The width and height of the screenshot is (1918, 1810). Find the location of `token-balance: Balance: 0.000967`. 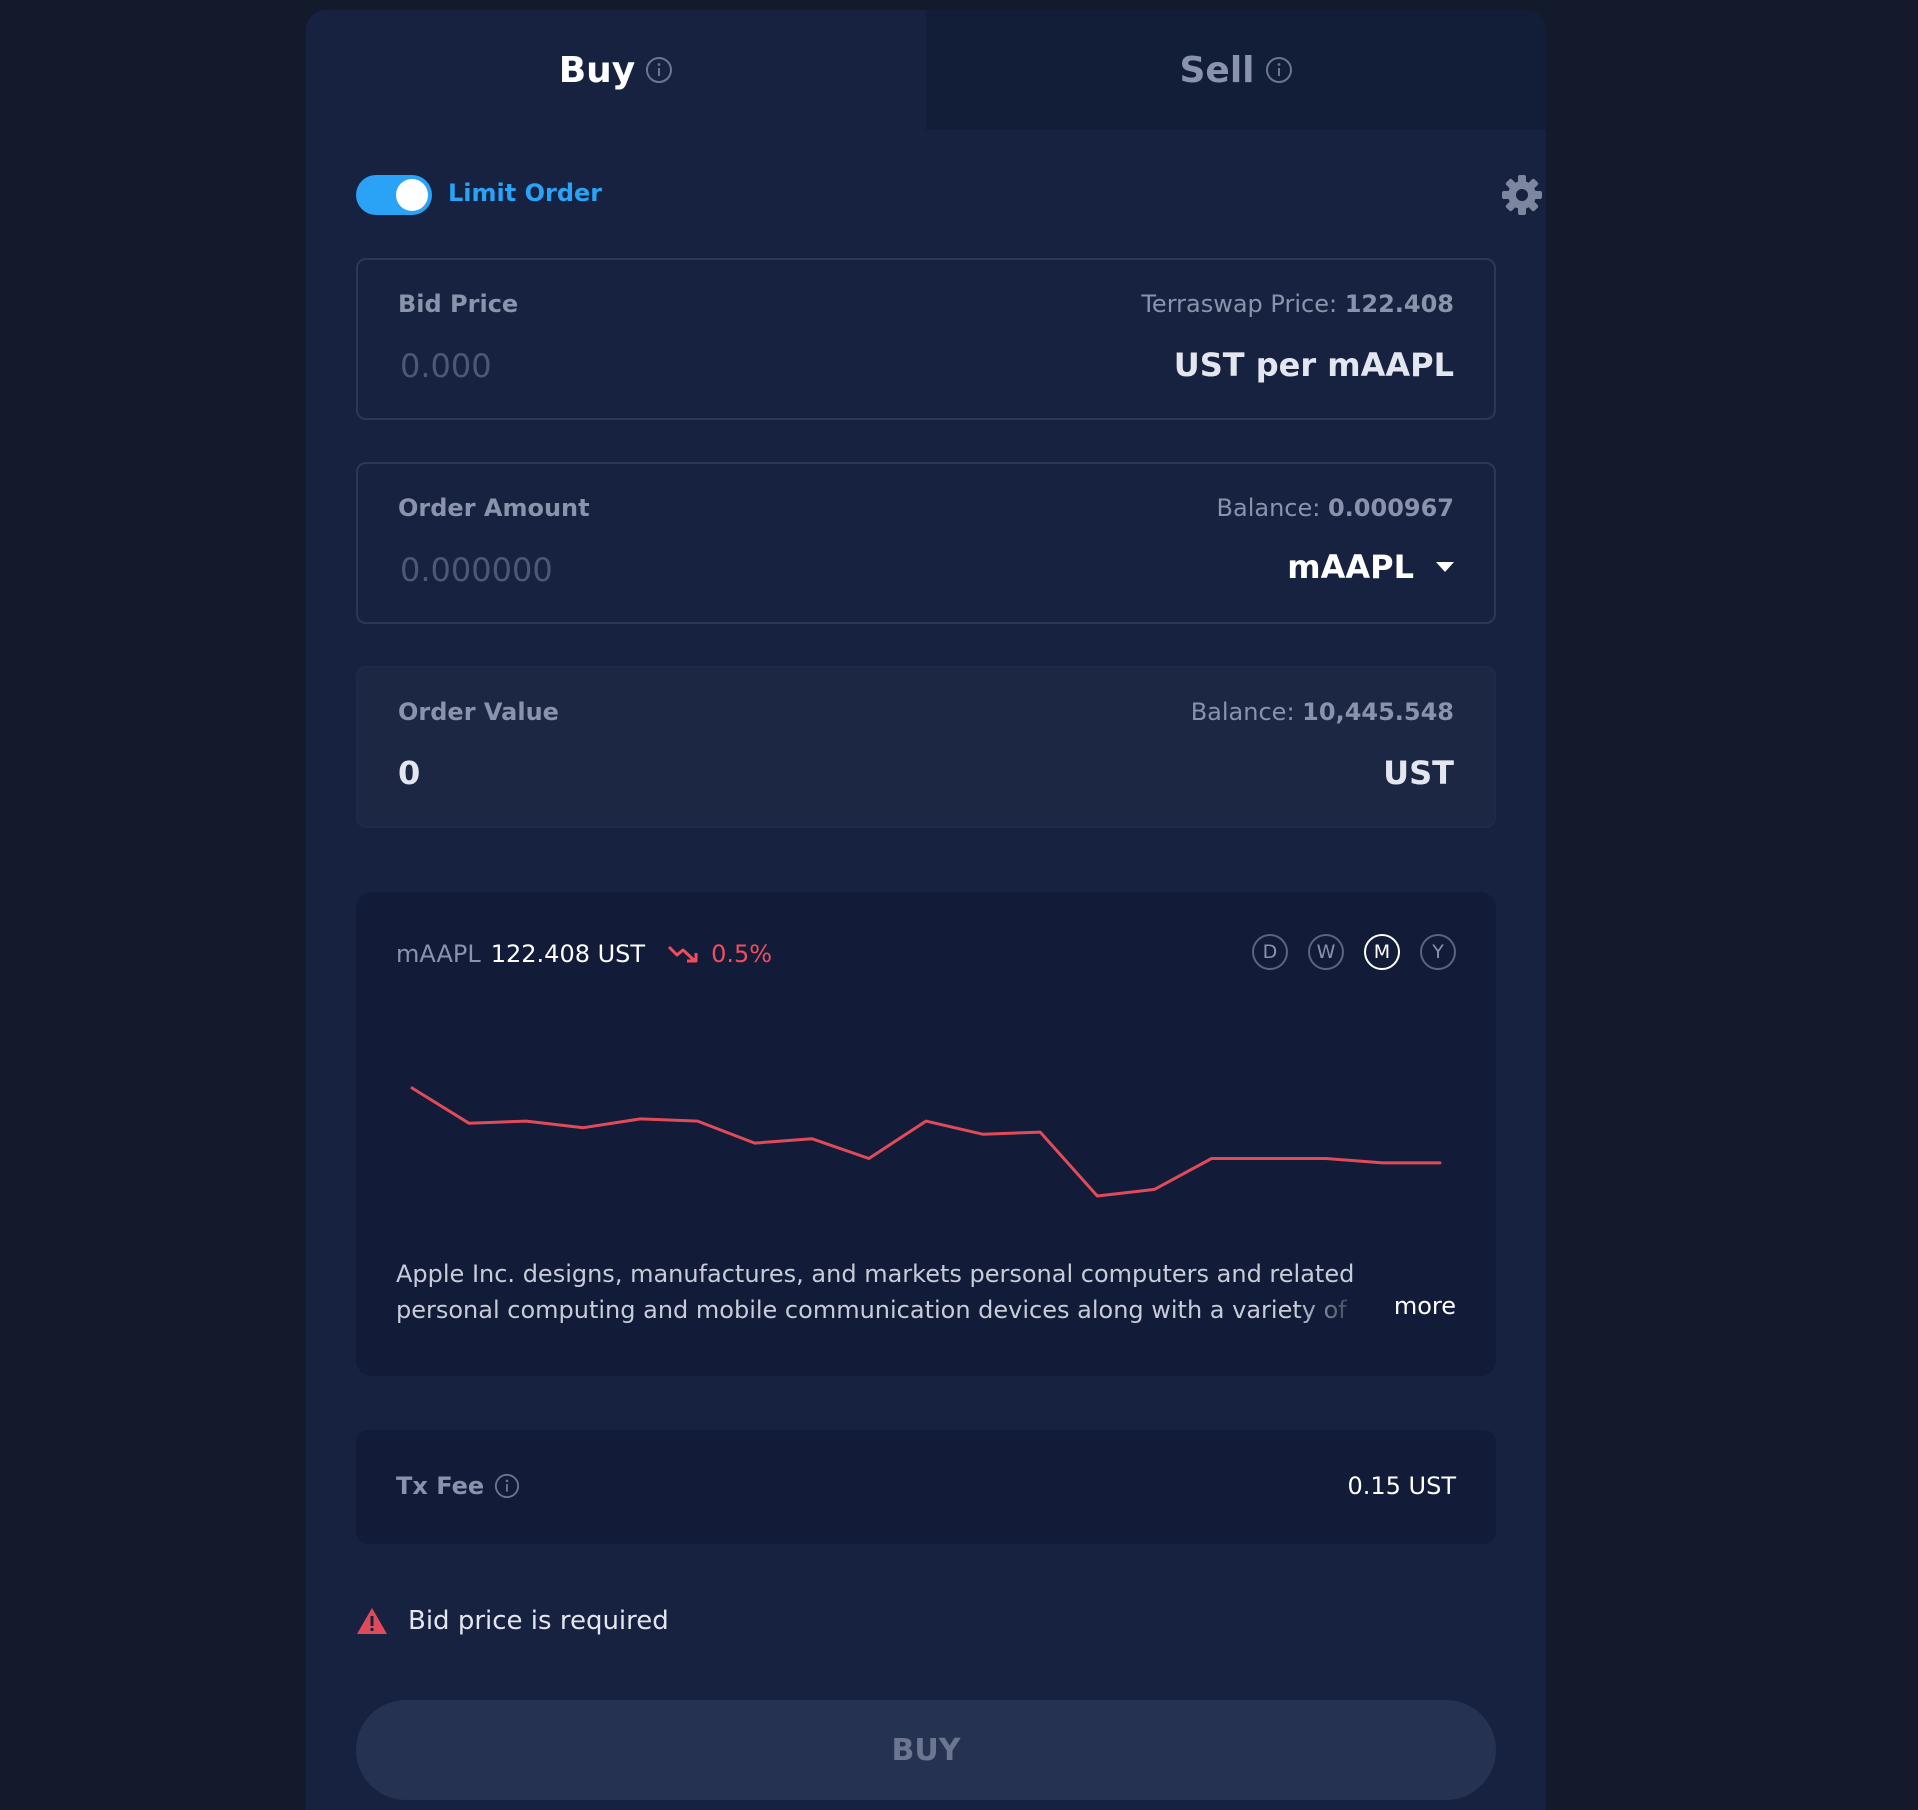

token-balance: Balance: 0.000967 is located at coordinates (1335, 508).